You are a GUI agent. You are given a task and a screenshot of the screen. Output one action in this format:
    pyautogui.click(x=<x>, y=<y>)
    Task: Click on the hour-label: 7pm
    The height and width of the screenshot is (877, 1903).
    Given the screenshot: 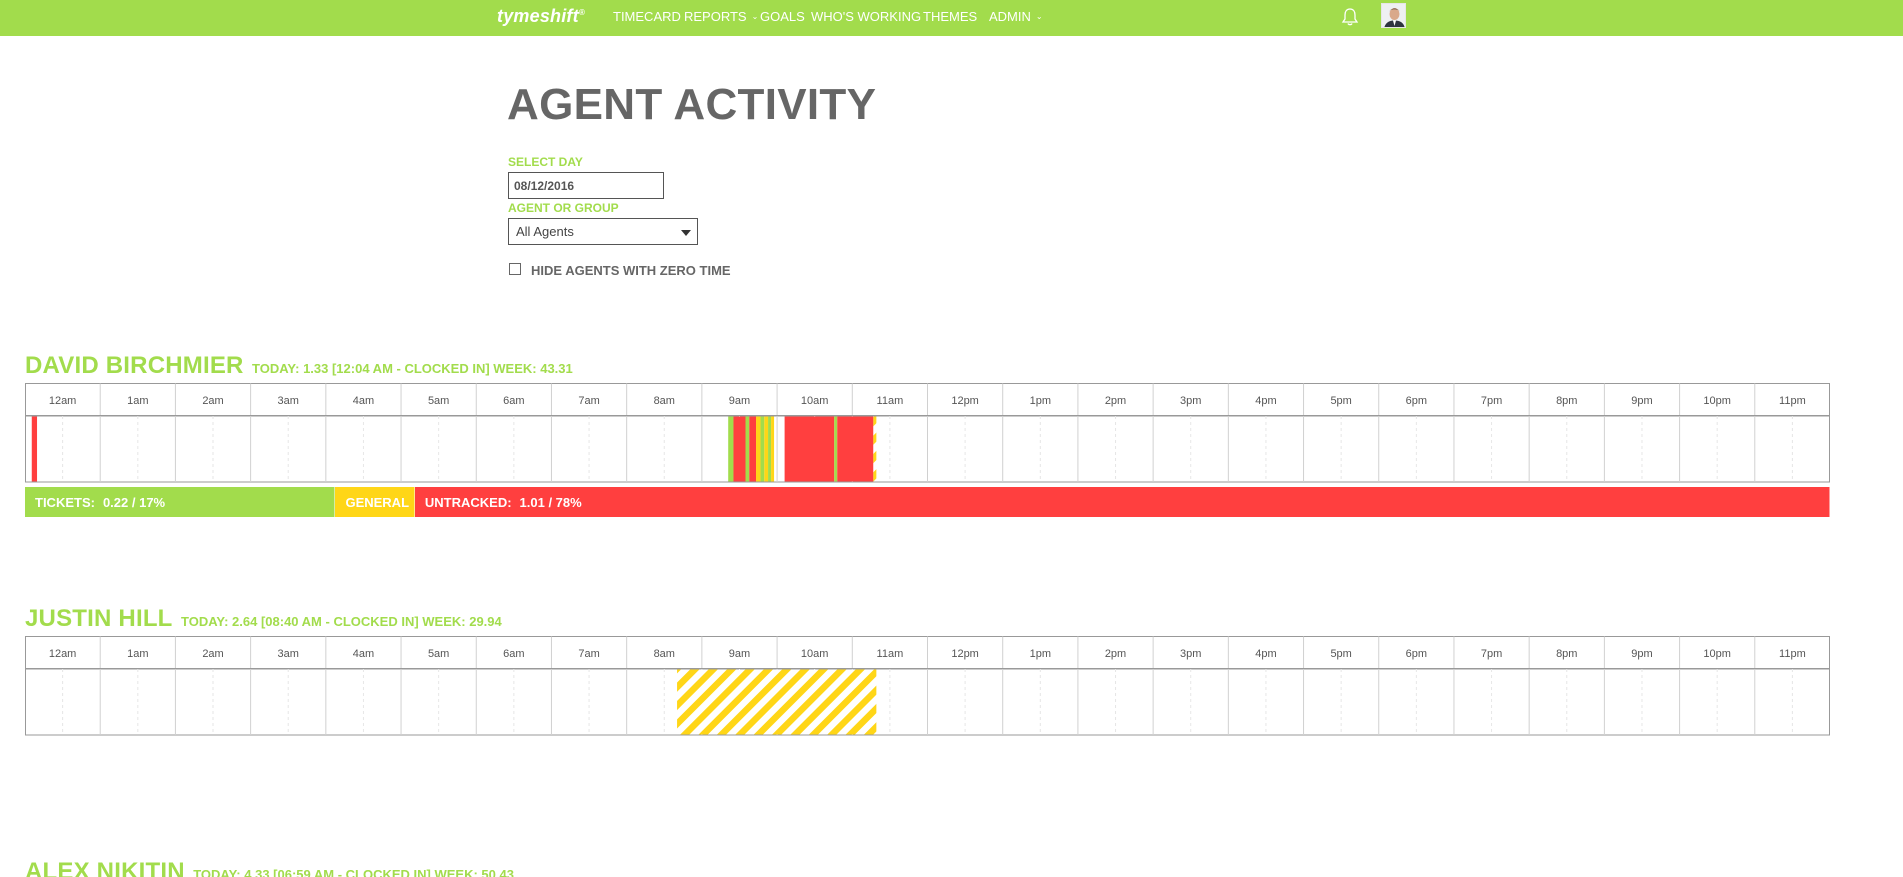 What is the action you would take?
    pyautogui.click(x=1491, y=654)
    